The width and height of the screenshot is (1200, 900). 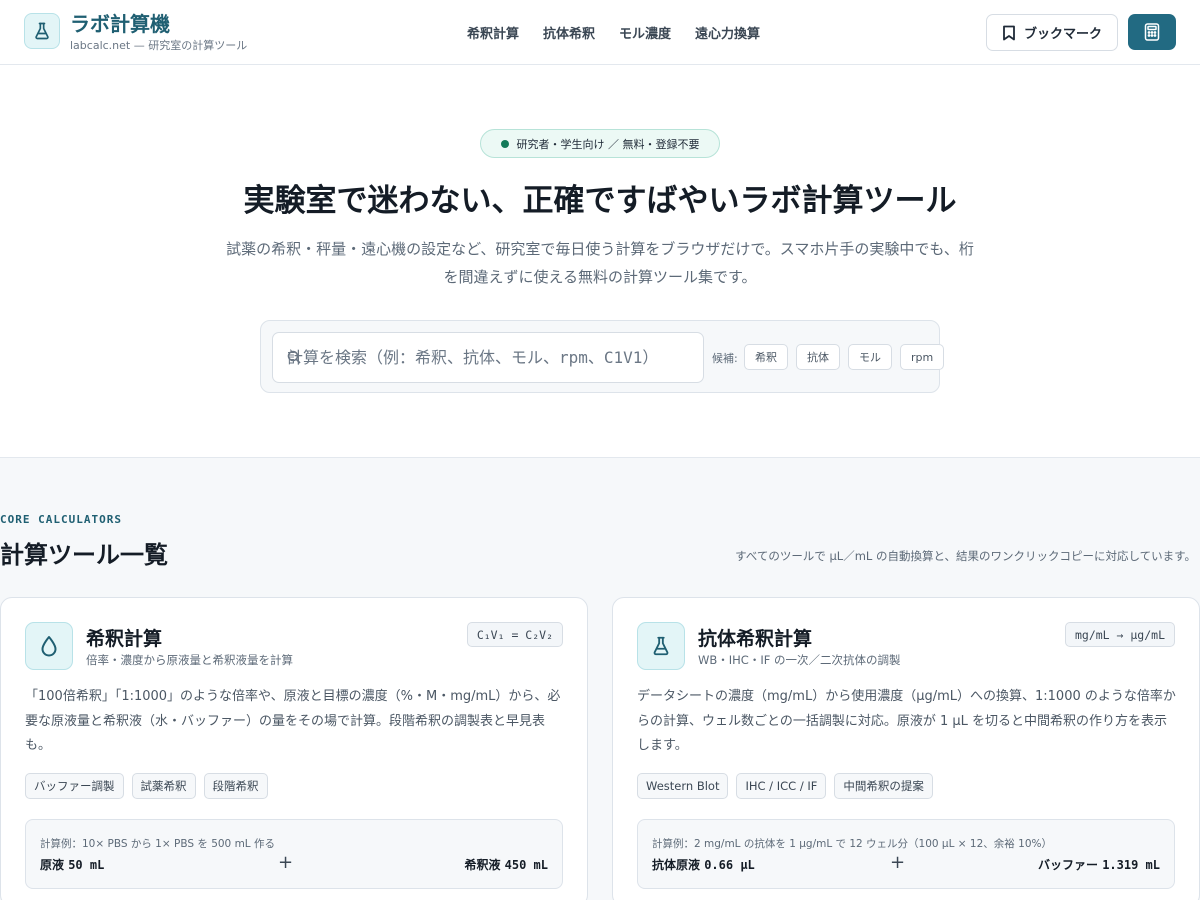 I want to click on bookmark-button: ブックマーク, so click(x=1052, y=32).